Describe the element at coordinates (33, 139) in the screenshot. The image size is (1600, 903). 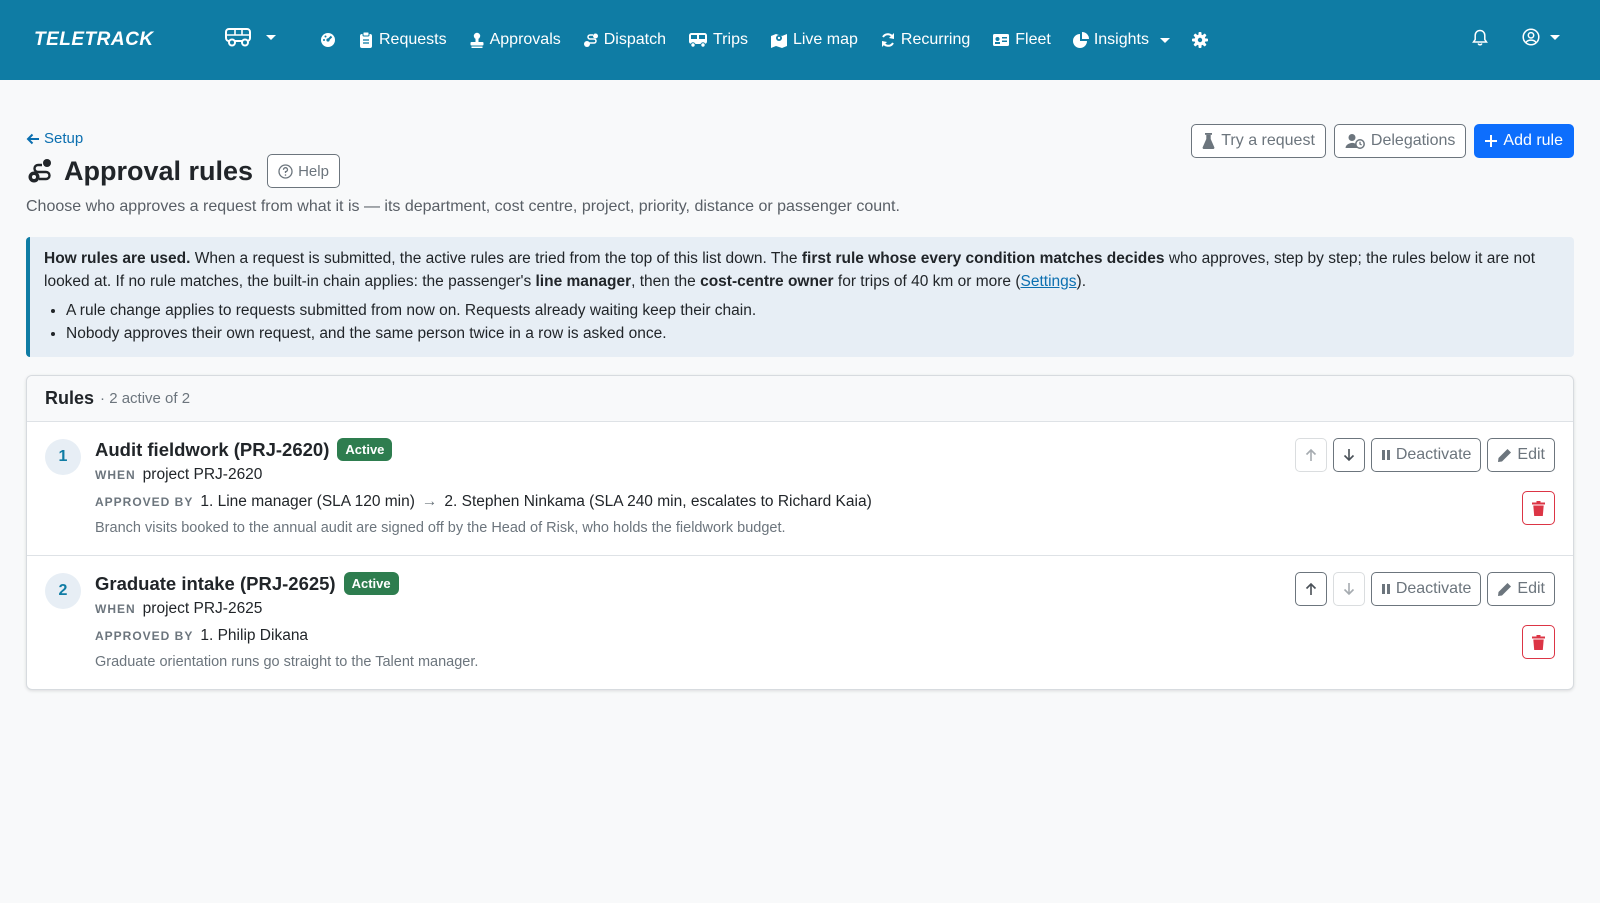
I see `arrow-left-icon` at that location.